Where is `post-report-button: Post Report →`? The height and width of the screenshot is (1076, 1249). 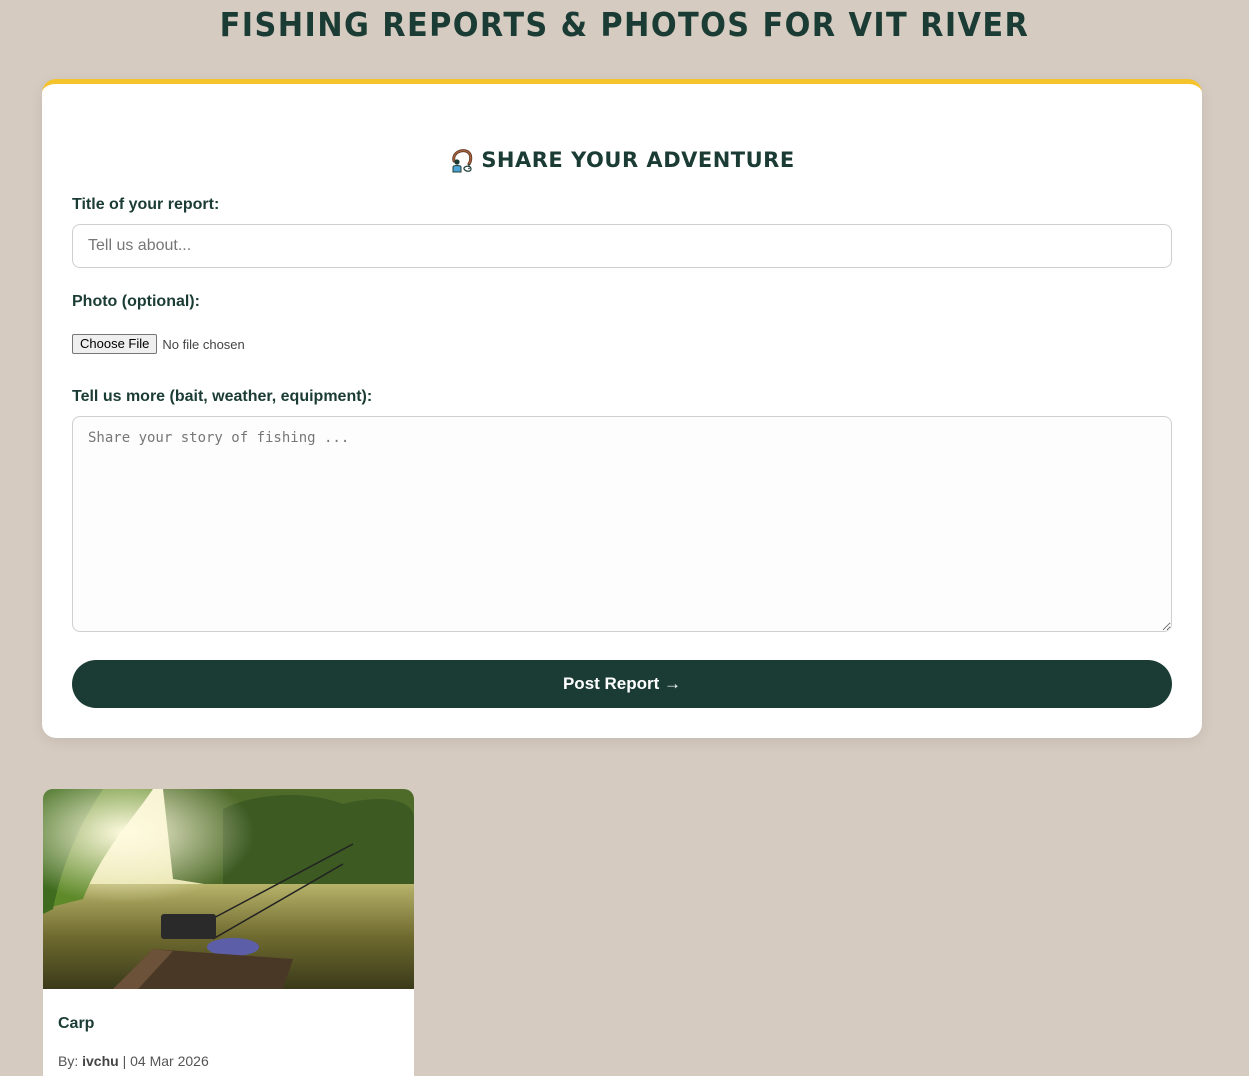
post-report-button: Post Report → is located at coordinates (622, 684).